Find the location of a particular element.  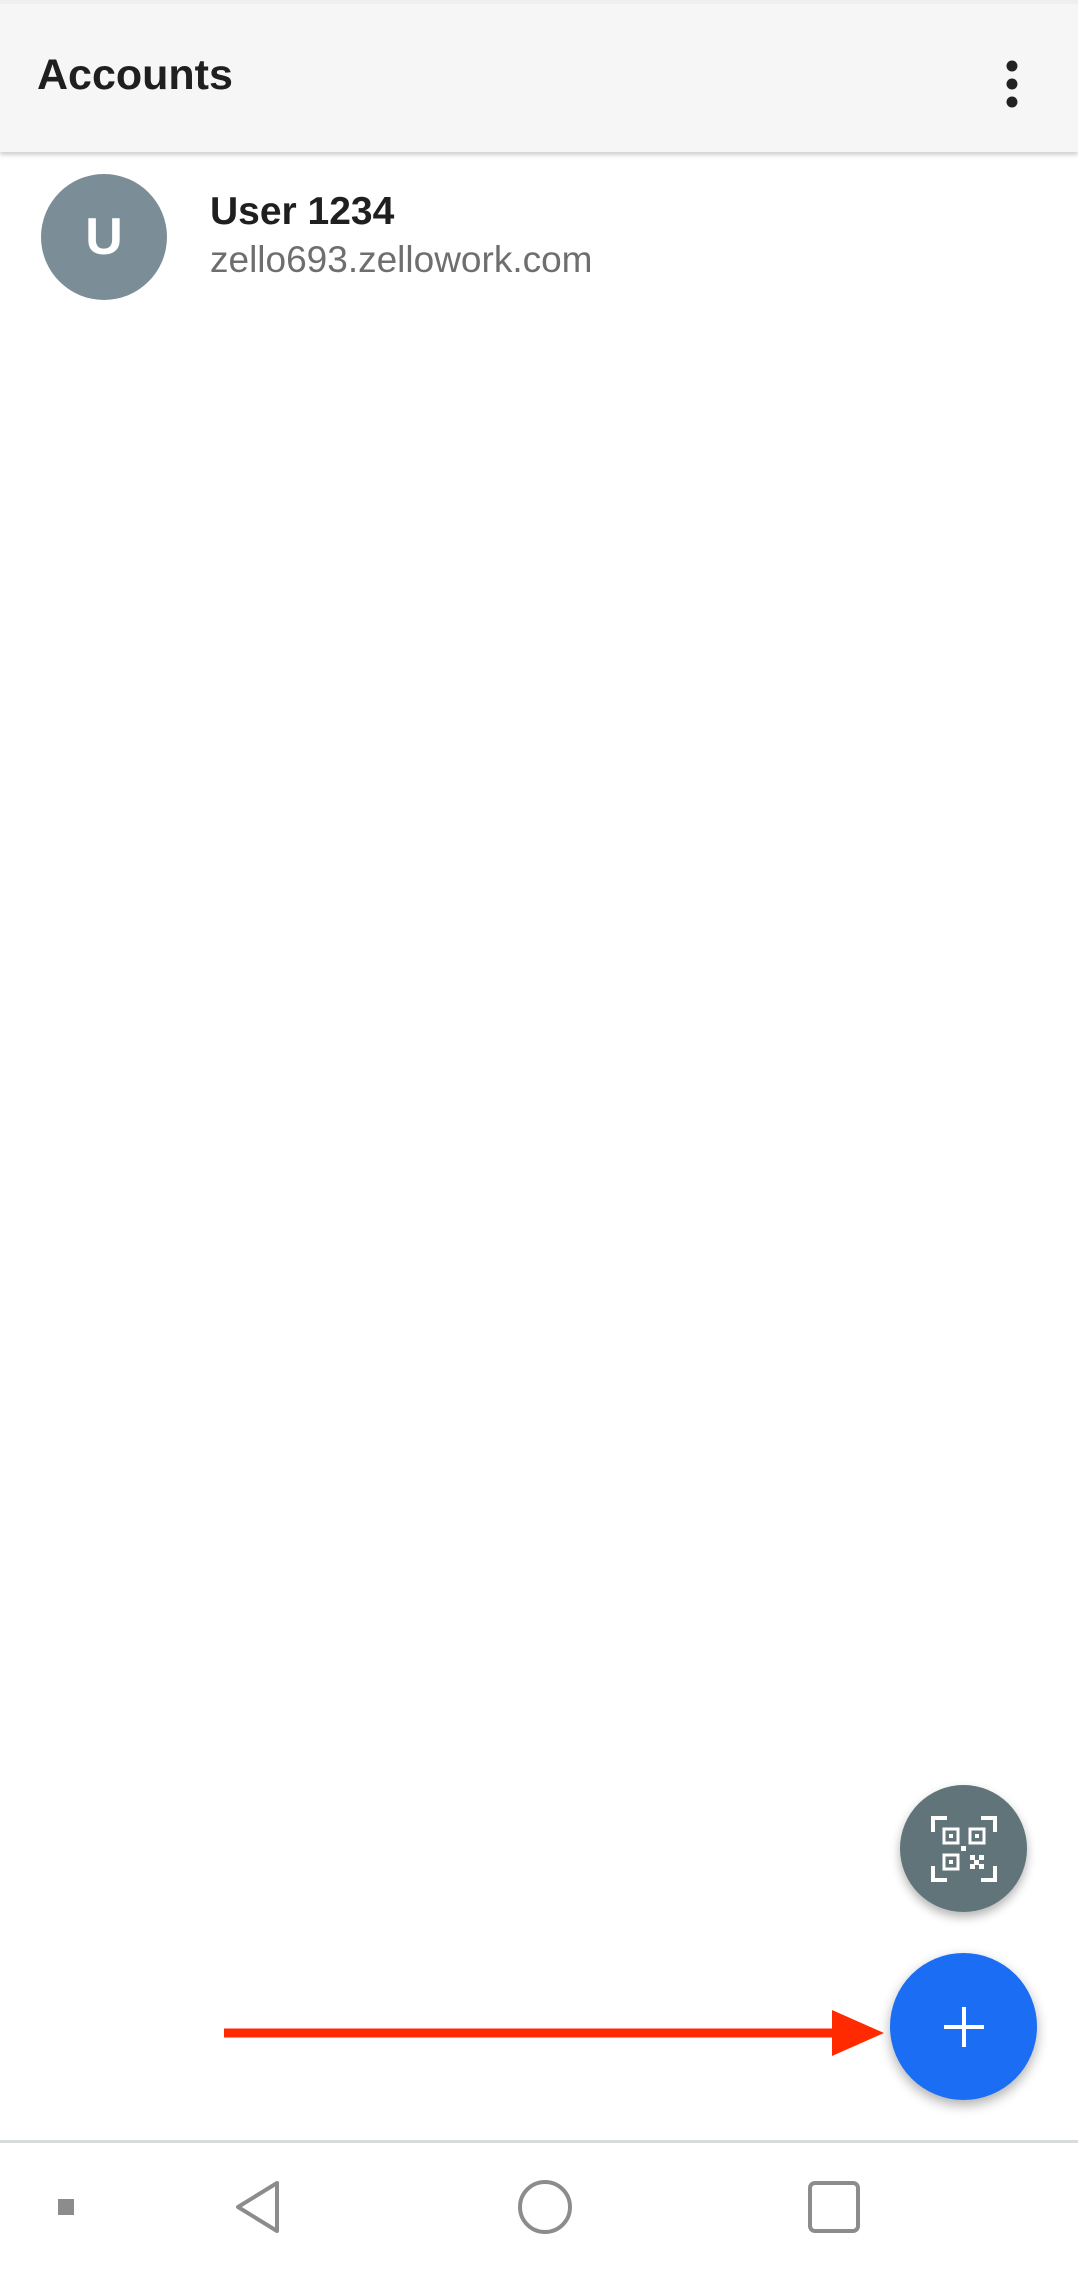

overview-button is located at coordinates (834, 2206).